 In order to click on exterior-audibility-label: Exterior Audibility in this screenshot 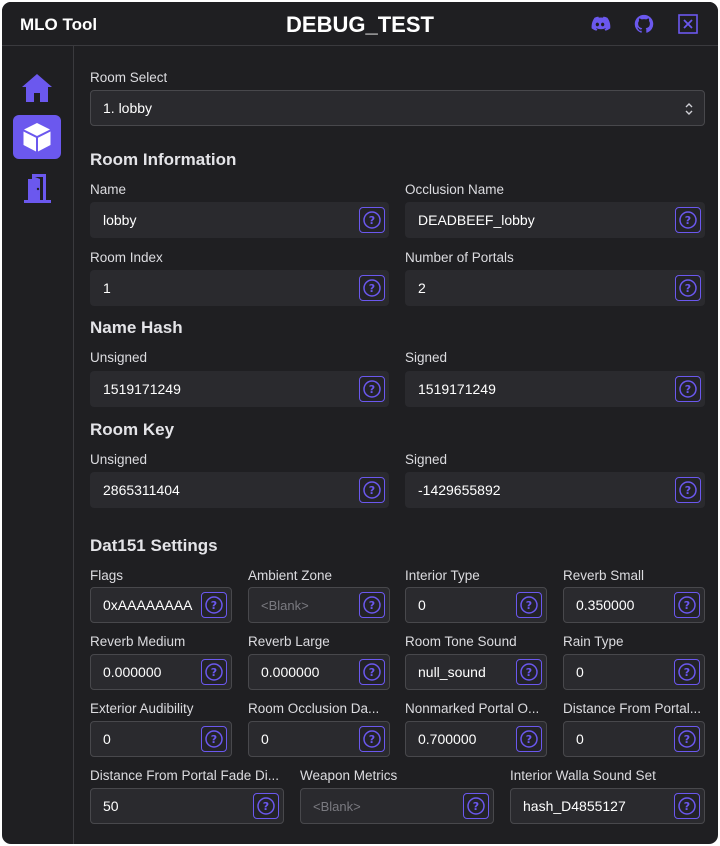, I will do `click(142, 708)`.